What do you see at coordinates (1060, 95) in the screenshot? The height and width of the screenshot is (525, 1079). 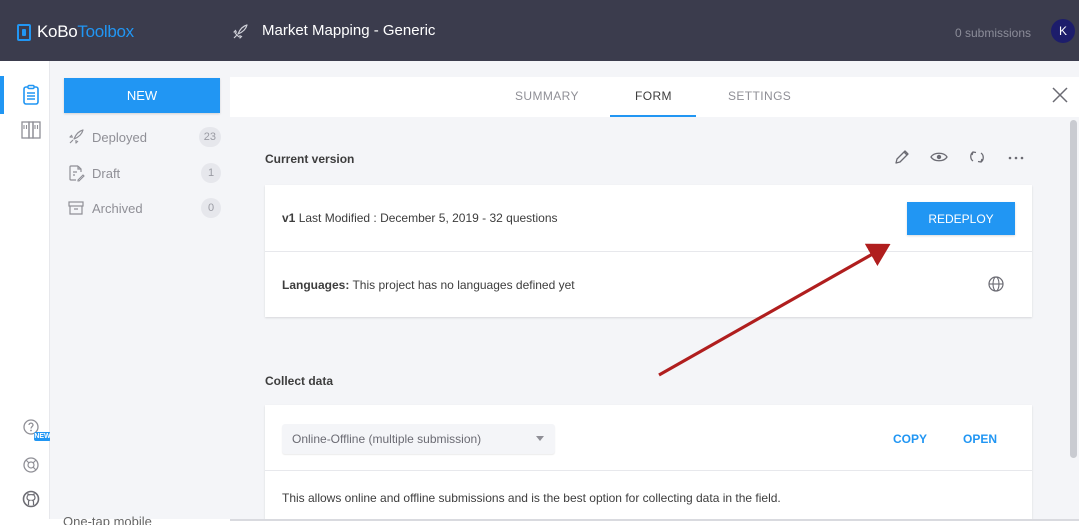 I see `close-icon` at bounding box center [1060, 95].